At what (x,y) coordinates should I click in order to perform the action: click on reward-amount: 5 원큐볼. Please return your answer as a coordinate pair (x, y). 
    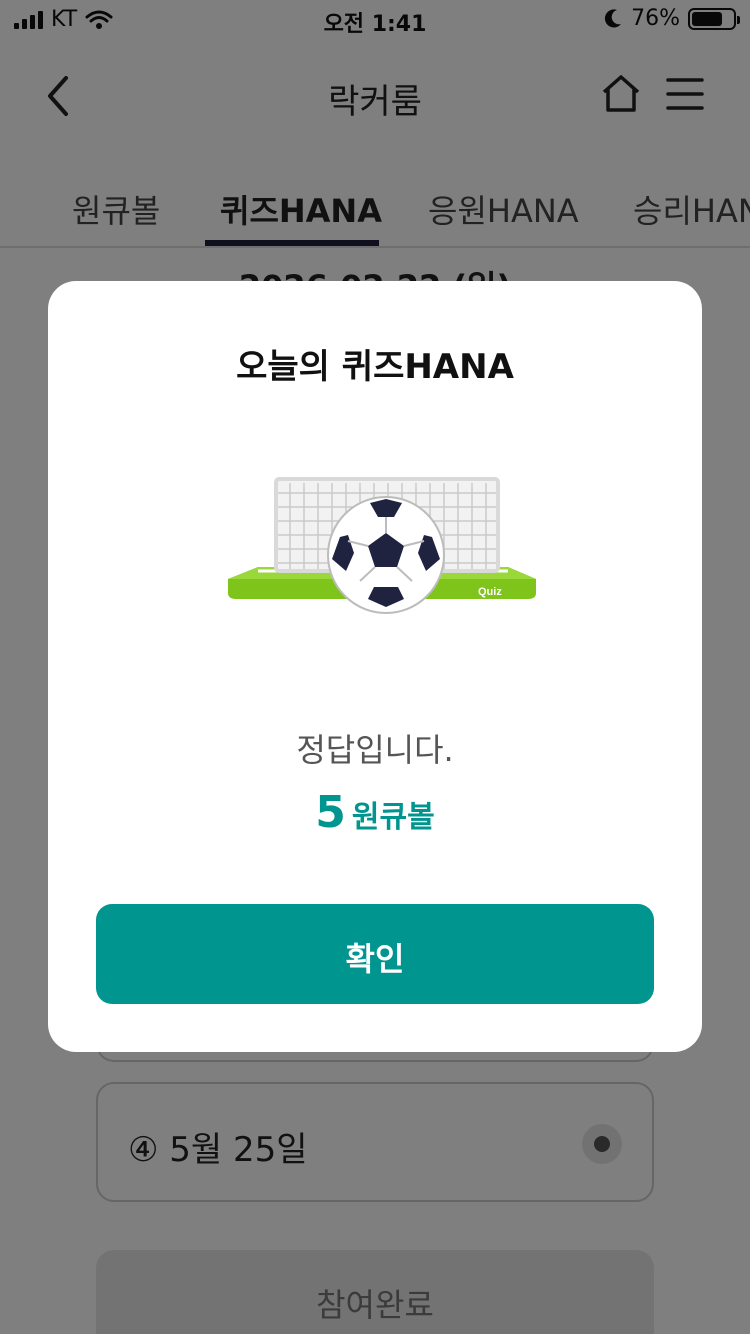
    Looking at the image, I should click on (375, 812).